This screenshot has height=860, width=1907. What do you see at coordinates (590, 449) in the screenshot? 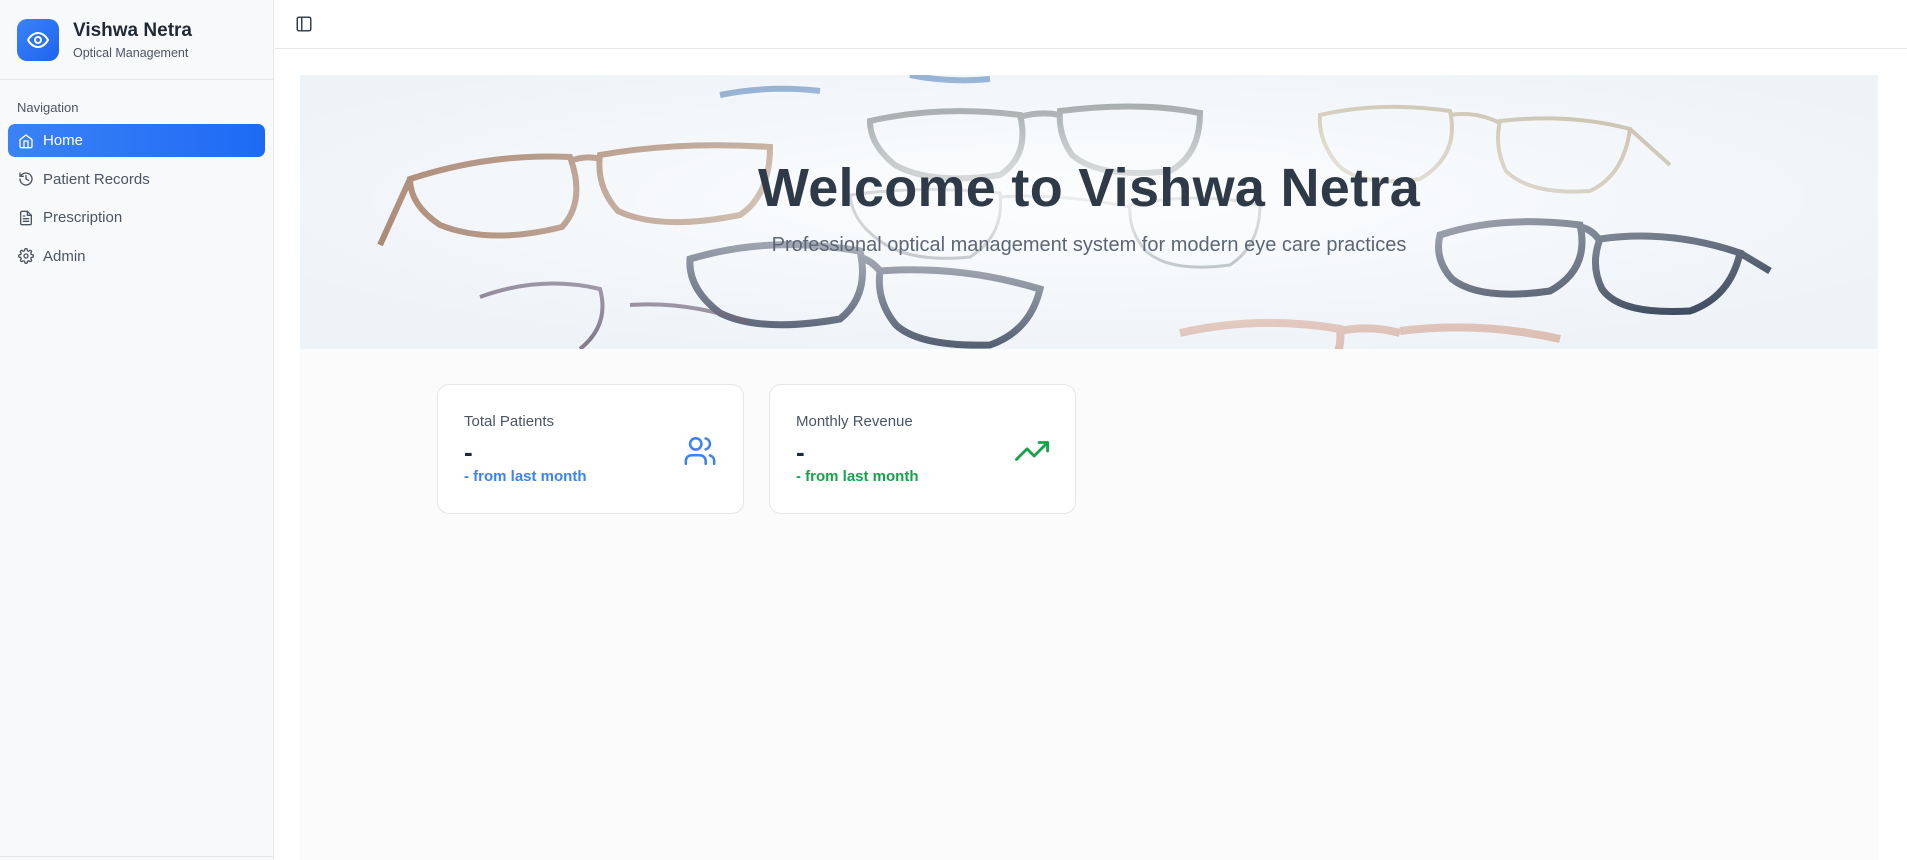
I see `stat-card-total-patients: Total Patients - - from last month` at bounding box center [590, 449].